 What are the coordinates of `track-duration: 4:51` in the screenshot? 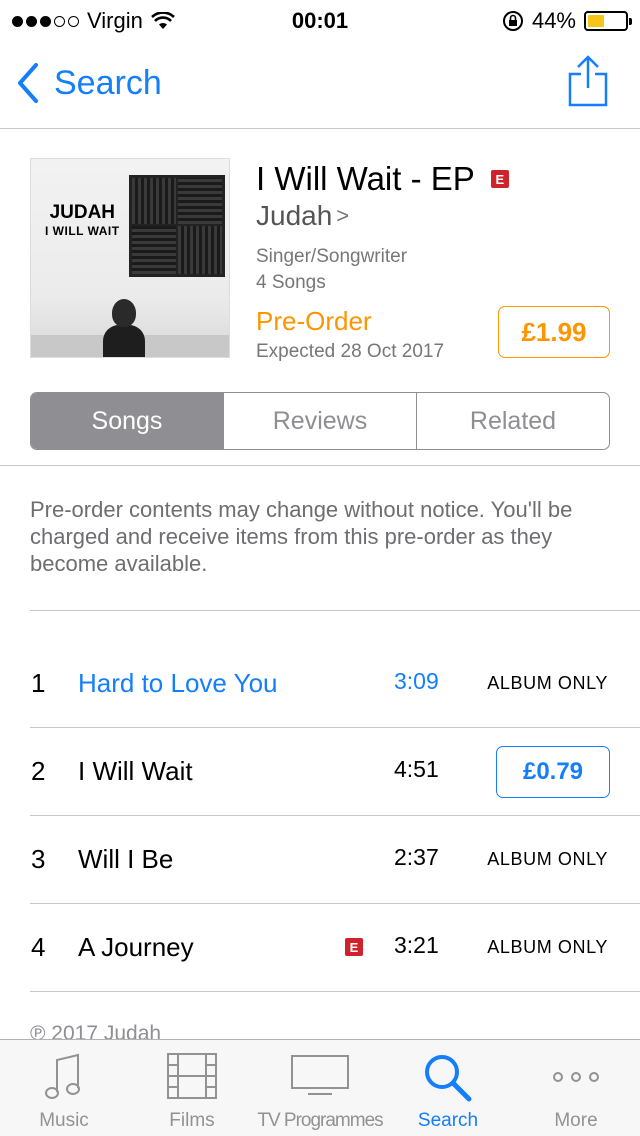 It's located at (416, 769).